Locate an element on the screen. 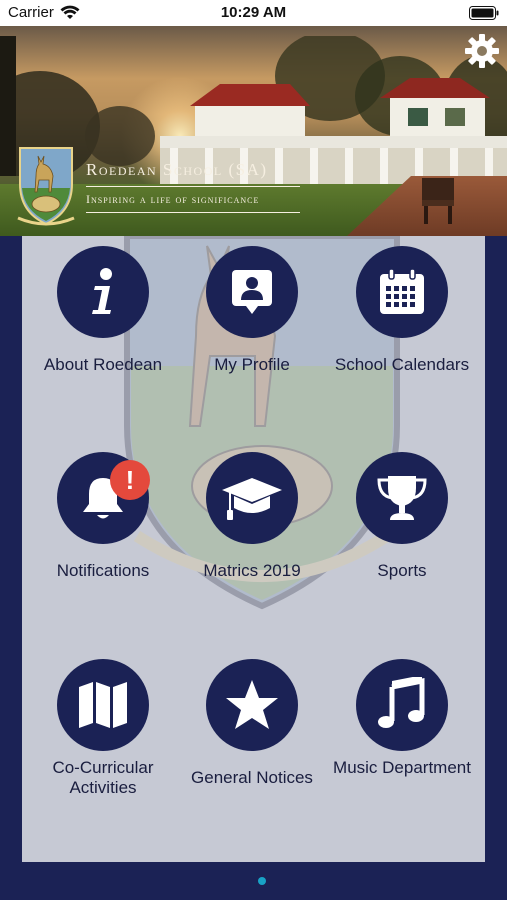 The image size is (507, 900). graduation-cap-icon is located at coordinates (252, 499).